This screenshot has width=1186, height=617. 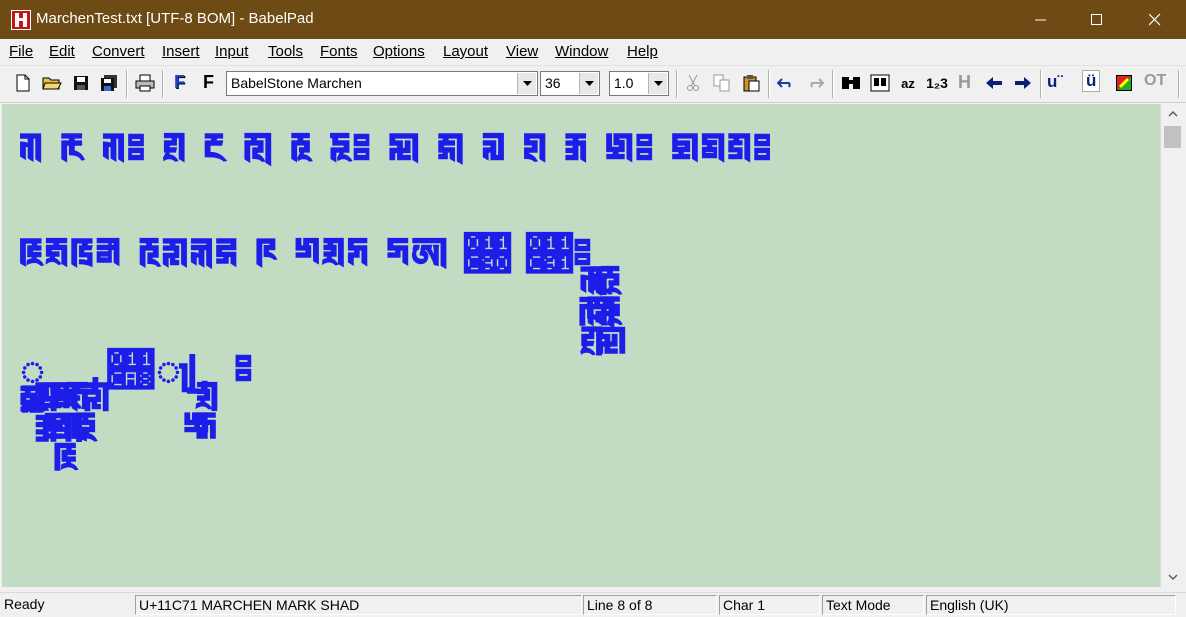 I want to click on menu-window: Window, so click(x=581, y=51).